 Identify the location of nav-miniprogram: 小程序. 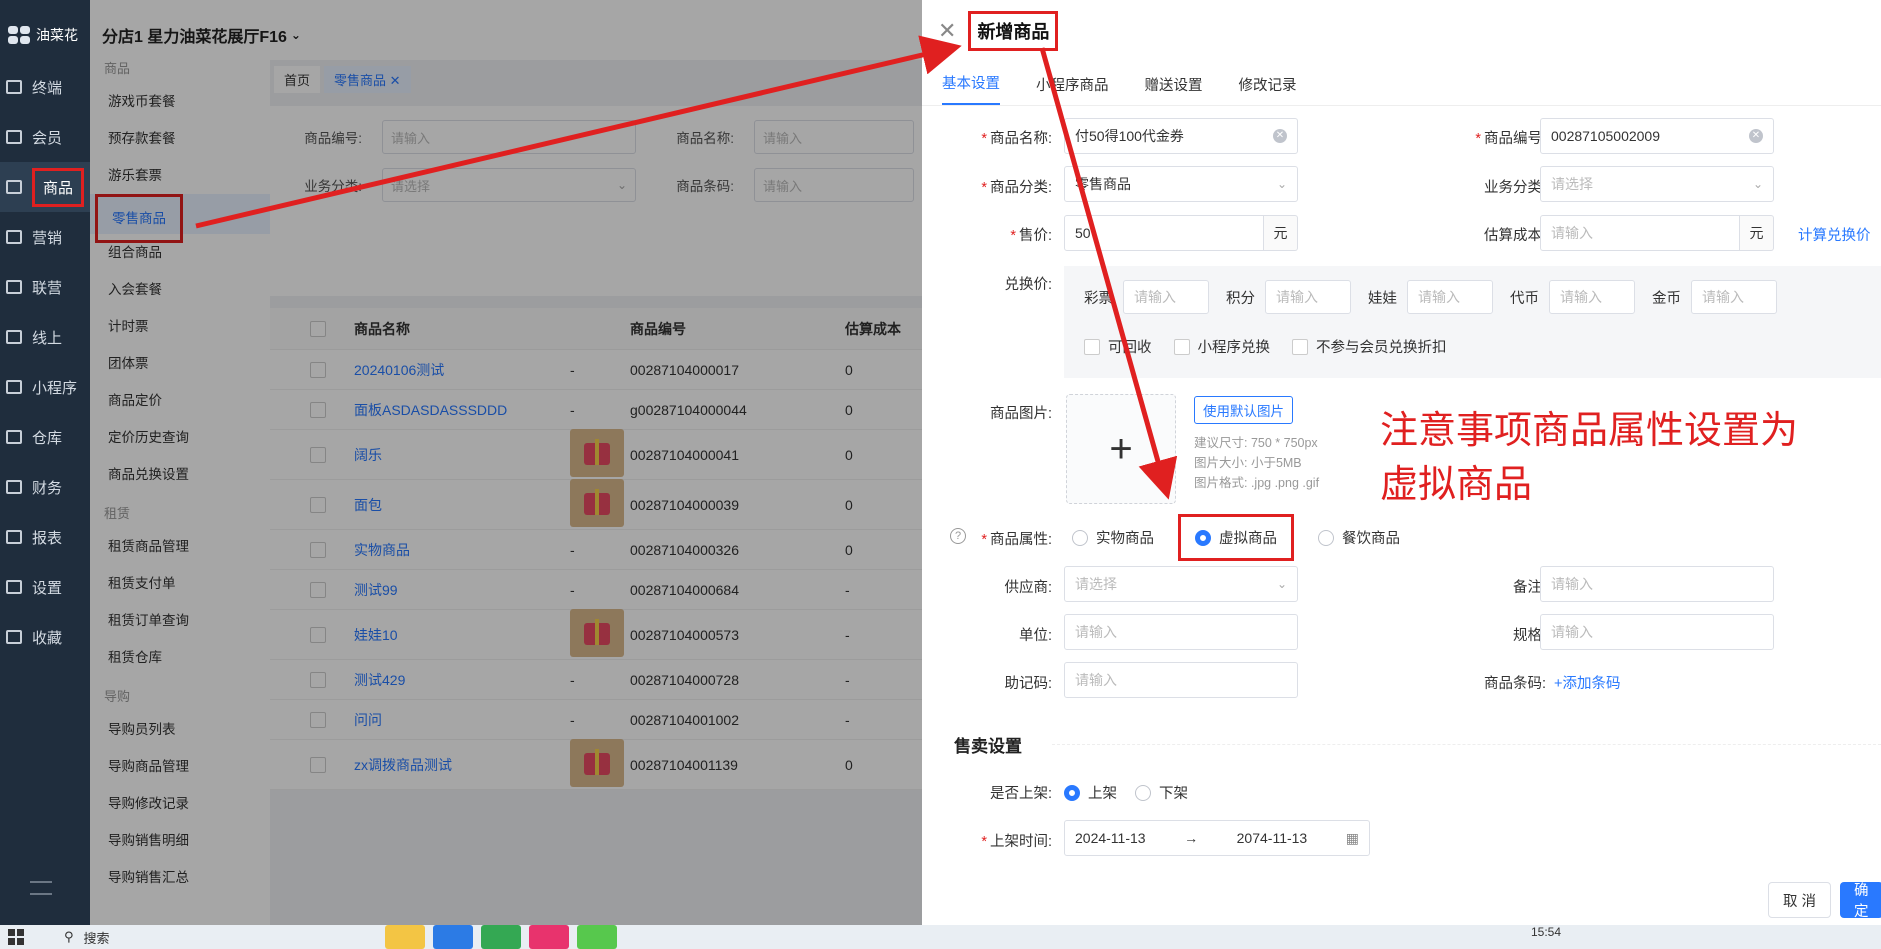
(45, 387).